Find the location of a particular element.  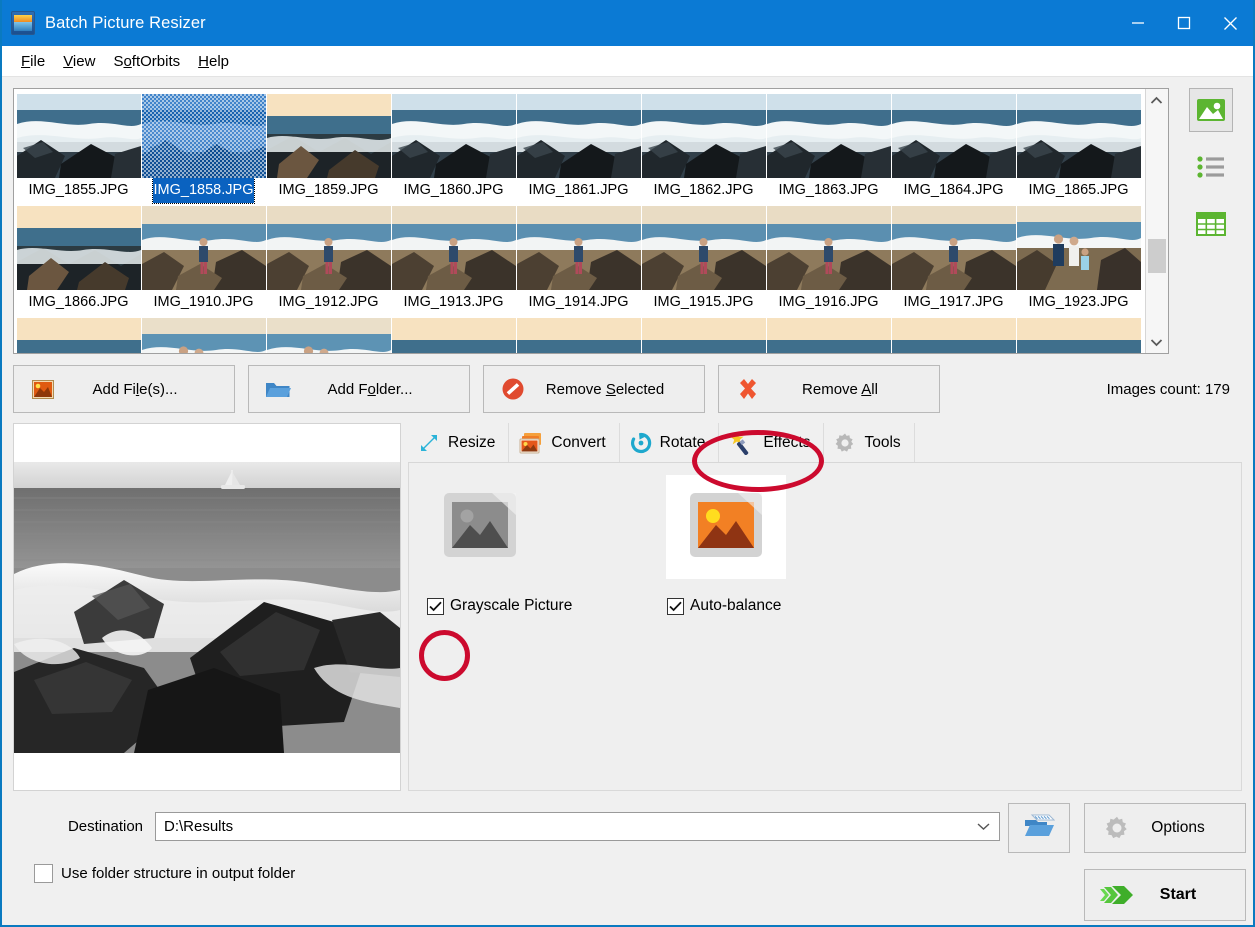

folder-structure-row: Use folder structure in output folder is located at coordinates (517, 873).